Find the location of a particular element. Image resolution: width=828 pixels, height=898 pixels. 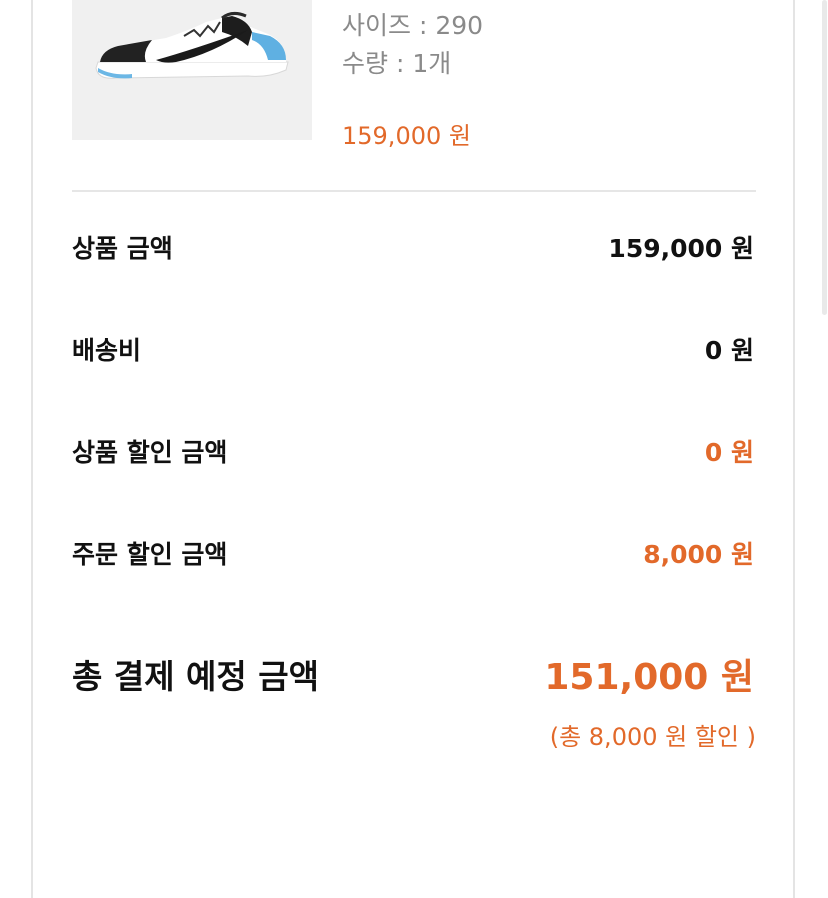

section-divider is located at coordinates (414, 191).